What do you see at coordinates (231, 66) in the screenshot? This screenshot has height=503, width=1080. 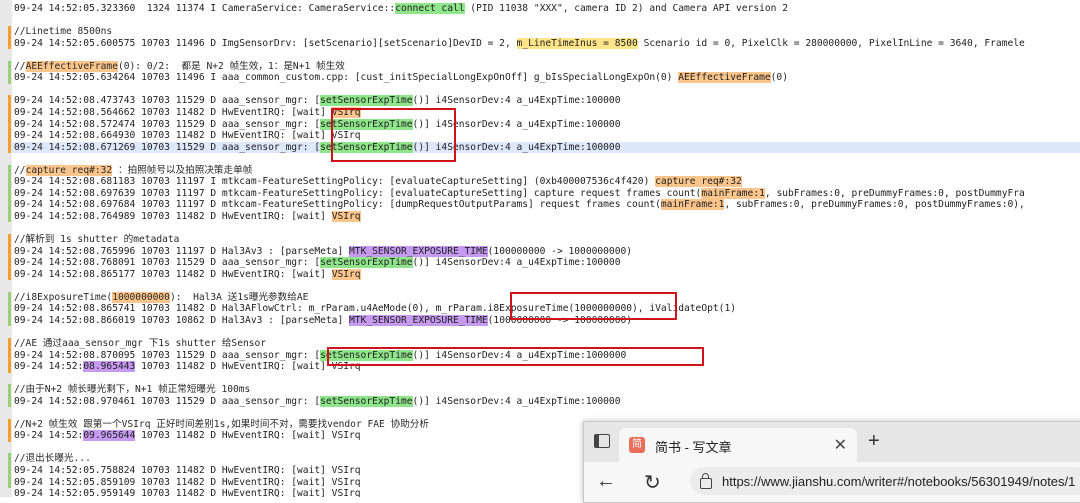 I see `log-text: (0): 0/2: 都是 N+2 帧生效，1：是N+1 帧生效` at bounding box center [231, 66].